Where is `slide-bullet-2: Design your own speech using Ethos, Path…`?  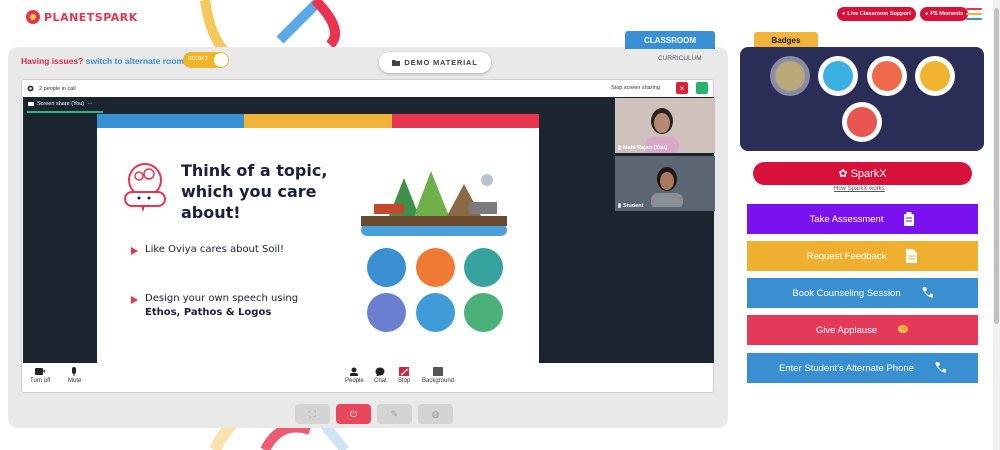
slide-bullet-2: Design your own speech using Ethos, Path… is located at coordinates (233, 306).